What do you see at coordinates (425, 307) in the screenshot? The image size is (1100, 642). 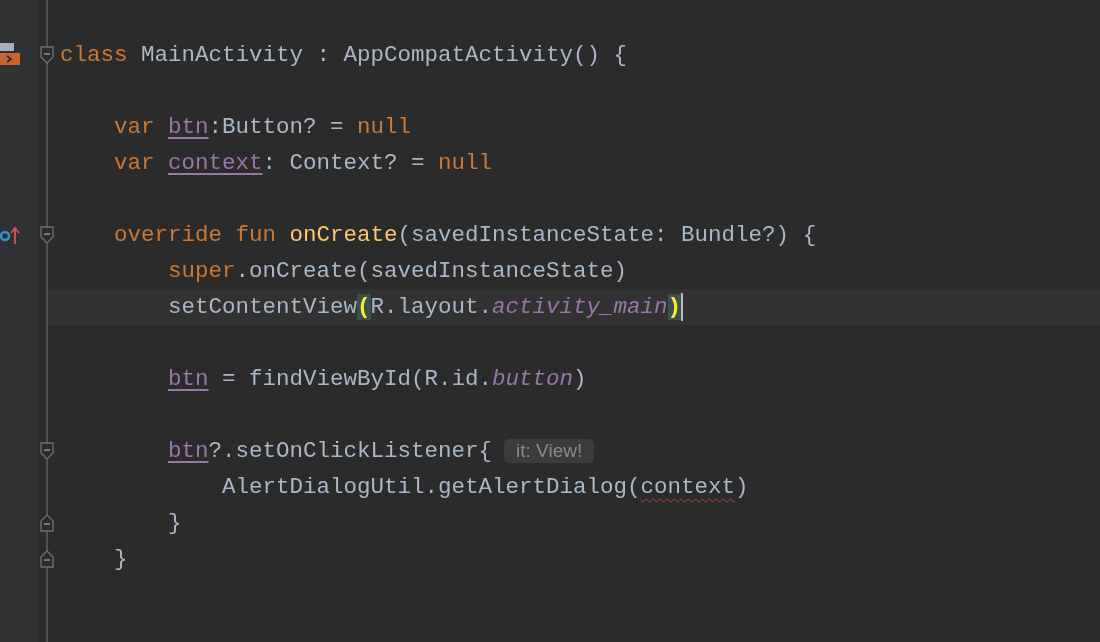 I see `code-line: setContentView(R.layout.activity_main)` at bounding box center [425, 307].